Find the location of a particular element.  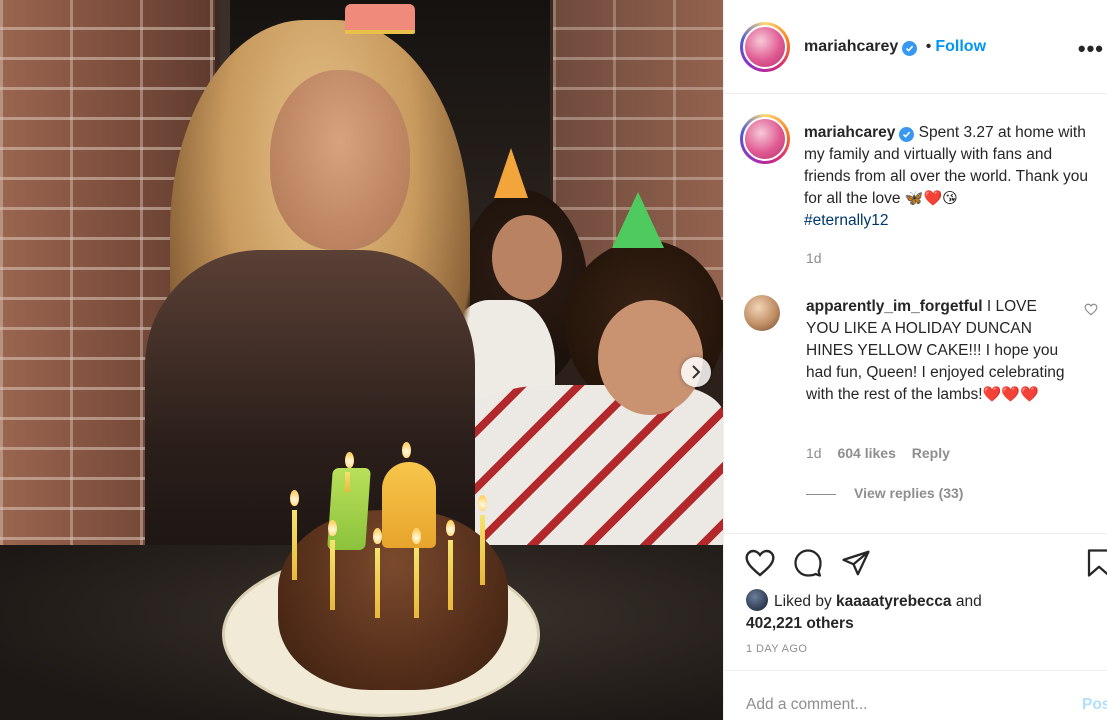

party-hat-pink is located at coordinates (380, 19).